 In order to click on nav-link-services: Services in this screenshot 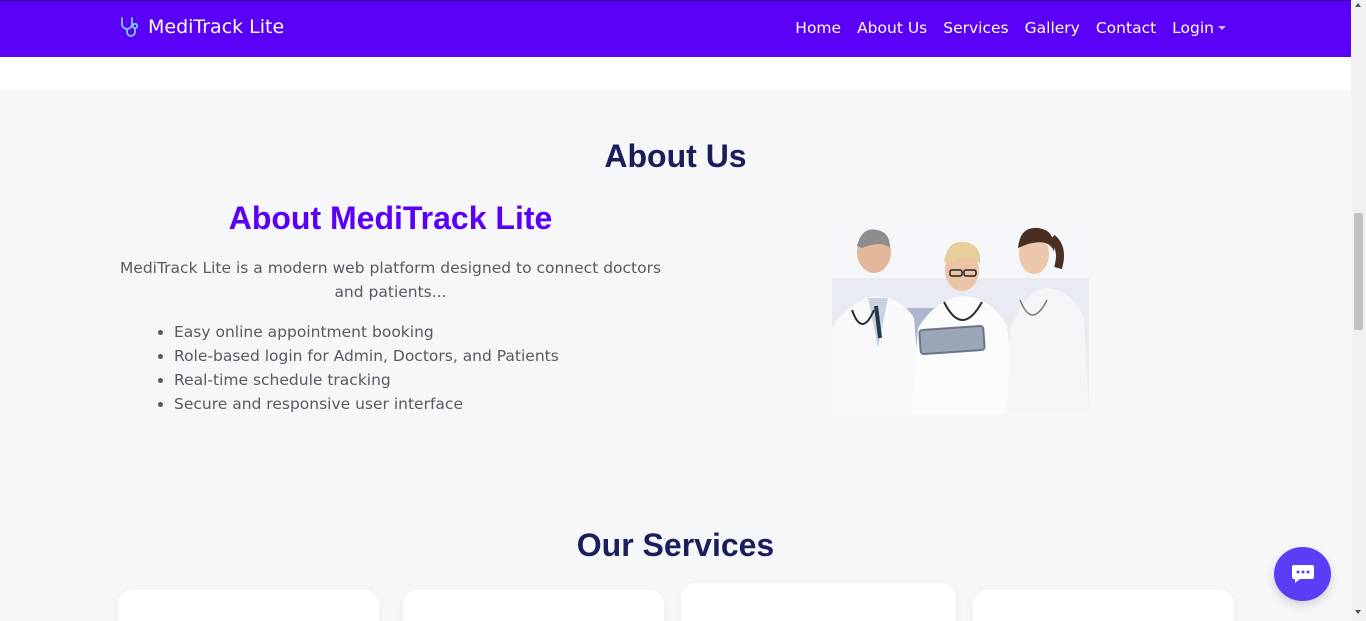, I will do `click(975, 28)`.